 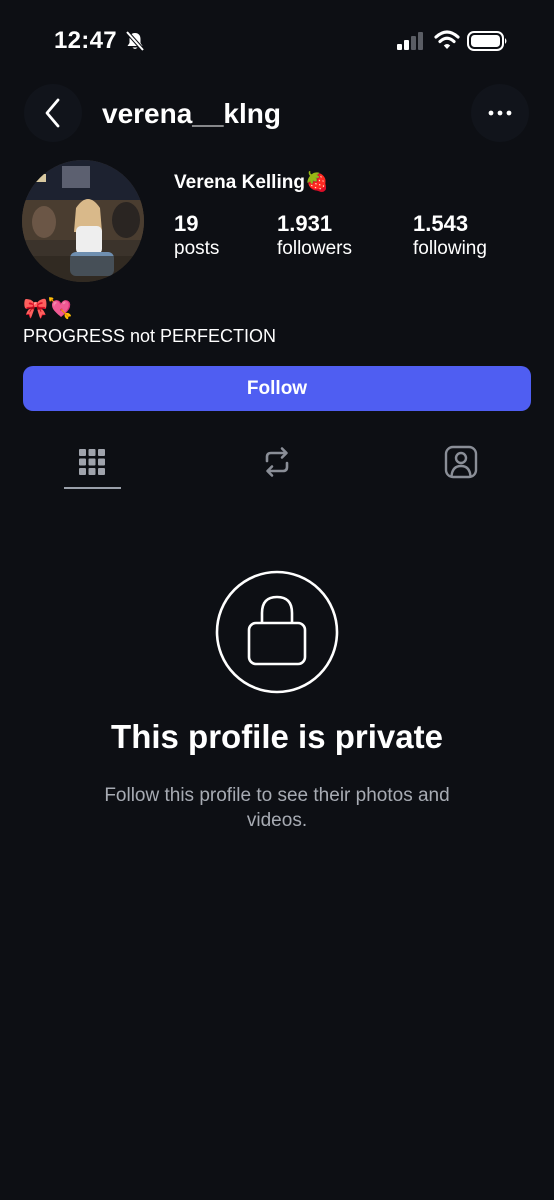 I want to click on posts-count: 19, so click(x=186, y=223).